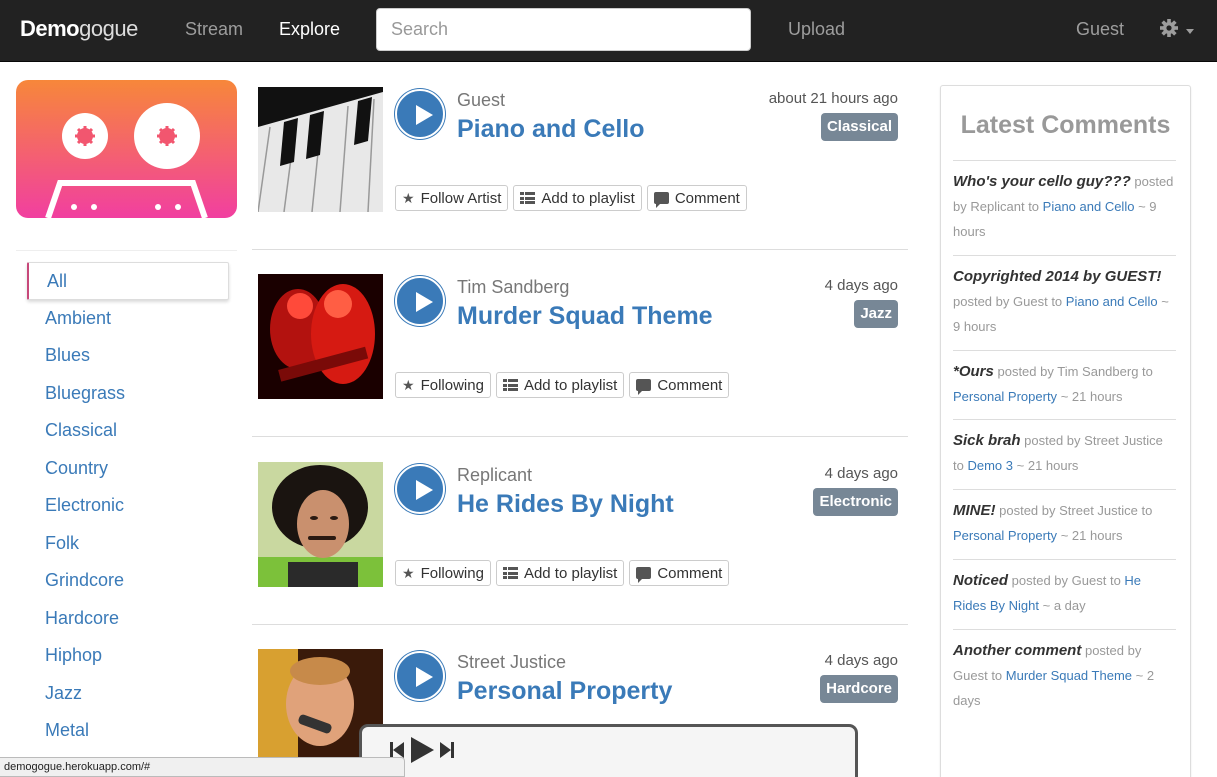 This screenshot has width=1217, height=777. Describe the element at coordinates (126, 149) in the screenshot. I see `cassette-logo` at that location.